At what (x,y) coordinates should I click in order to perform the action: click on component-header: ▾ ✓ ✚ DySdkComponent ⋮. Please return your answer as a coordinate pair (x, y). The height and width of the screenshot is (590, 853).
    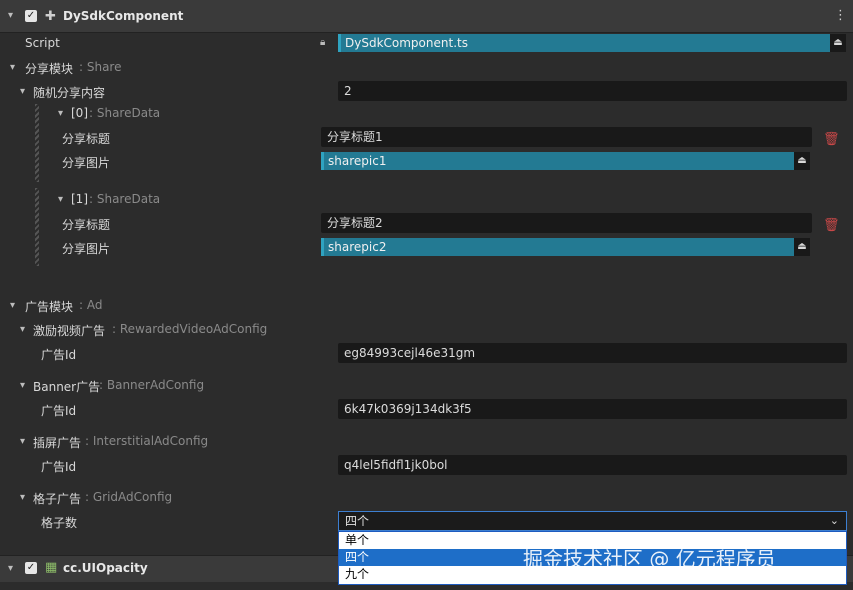
    Looking at the image, I should click on (426, 16).